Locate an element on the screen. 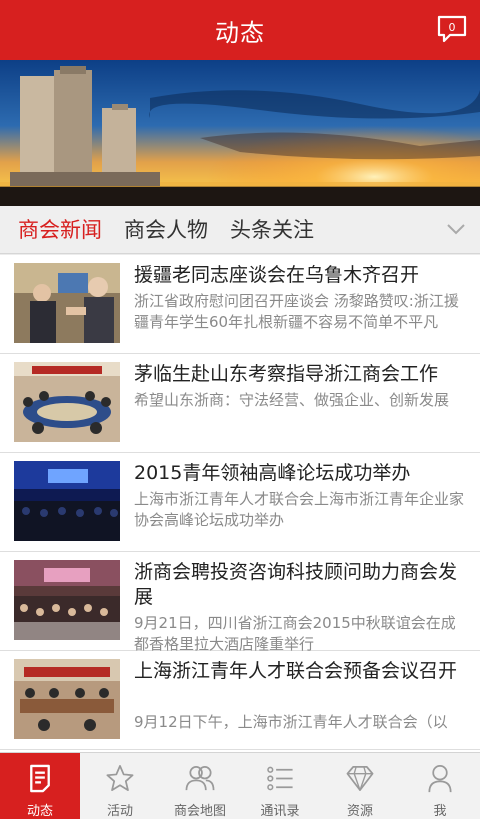 Image resolution: width=480 pixels, height=819 pixels. message-count: 0 is located at coordinates (452, 27).